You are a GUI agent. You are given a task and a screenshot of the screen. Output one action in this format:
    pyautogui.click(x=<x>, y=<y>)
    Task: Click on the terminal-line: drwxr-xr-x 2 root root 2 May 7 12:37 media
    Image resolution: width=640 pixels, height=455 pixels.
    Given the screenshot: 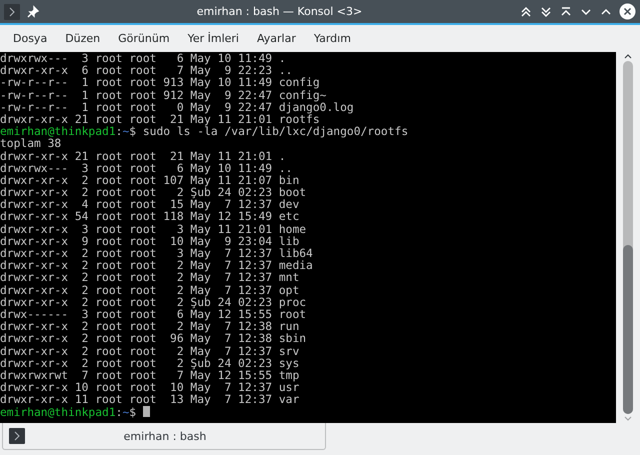 What is the action you would take?
    pyautogui.click(x=157, y=266)
    